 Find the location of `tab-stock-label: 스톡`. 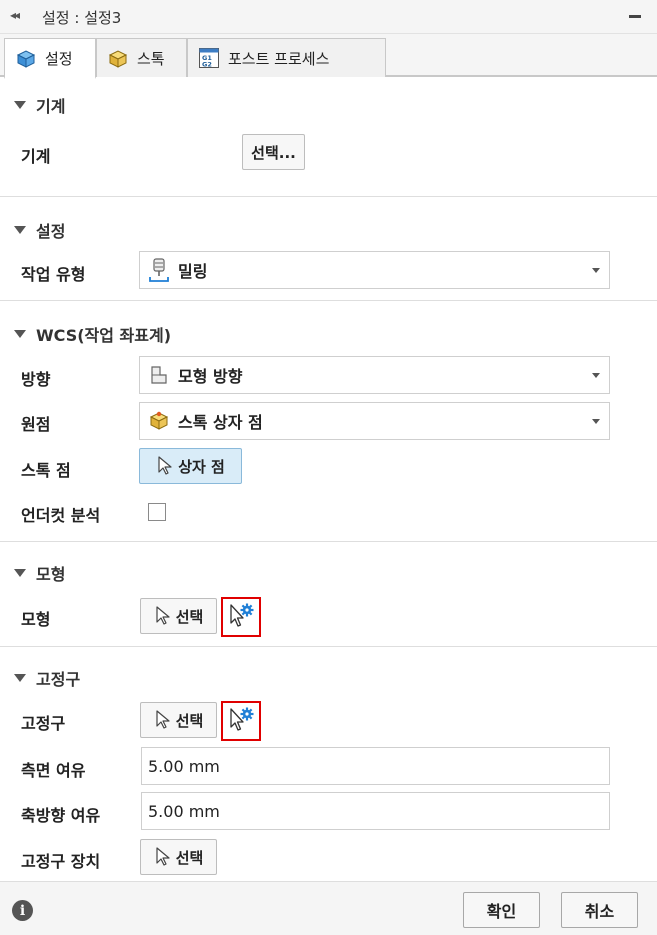

tab-stock-label: 스톡 is located at coordinates (151, 58).